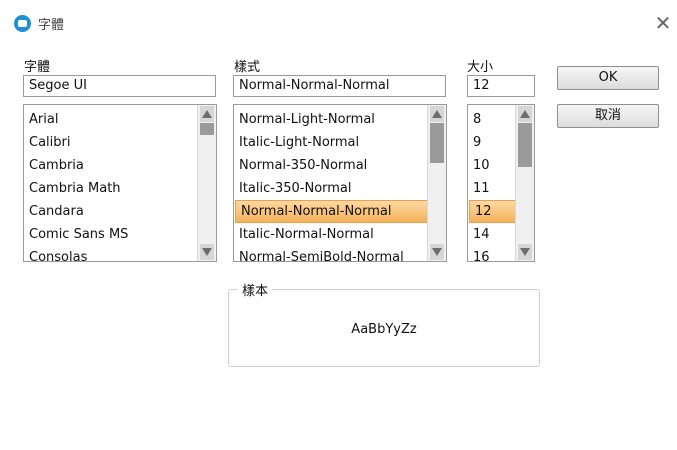 This screenshot has height=450, width=677. I want to click on font-label: 字體, so click(37, 67).